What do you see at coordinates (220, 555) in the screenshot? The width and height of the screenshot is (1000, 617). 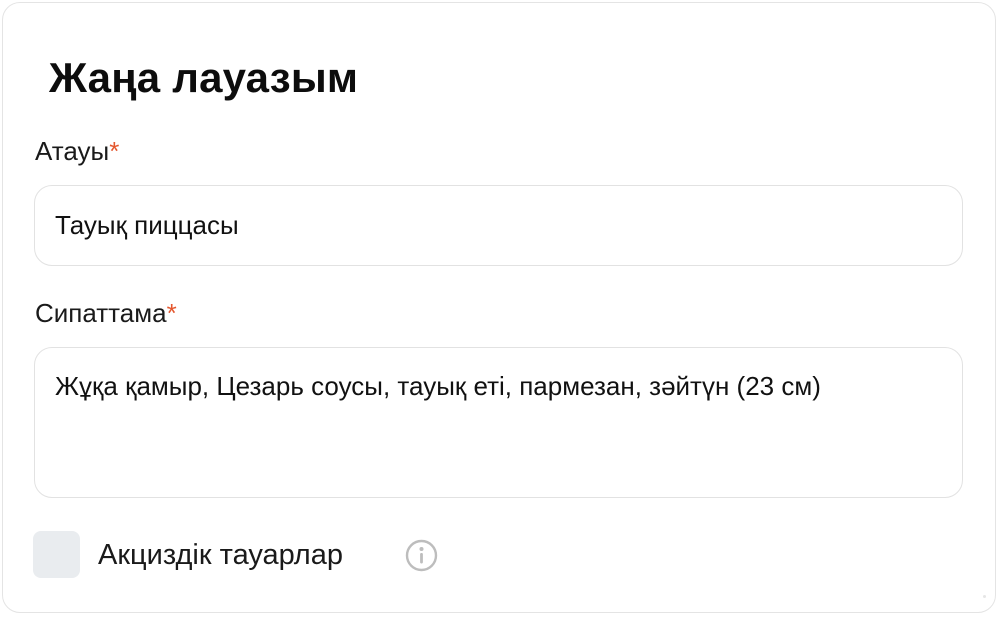 I see `excise-goods-label: Акциздік тауарлар` at bounding box center [220, 555].